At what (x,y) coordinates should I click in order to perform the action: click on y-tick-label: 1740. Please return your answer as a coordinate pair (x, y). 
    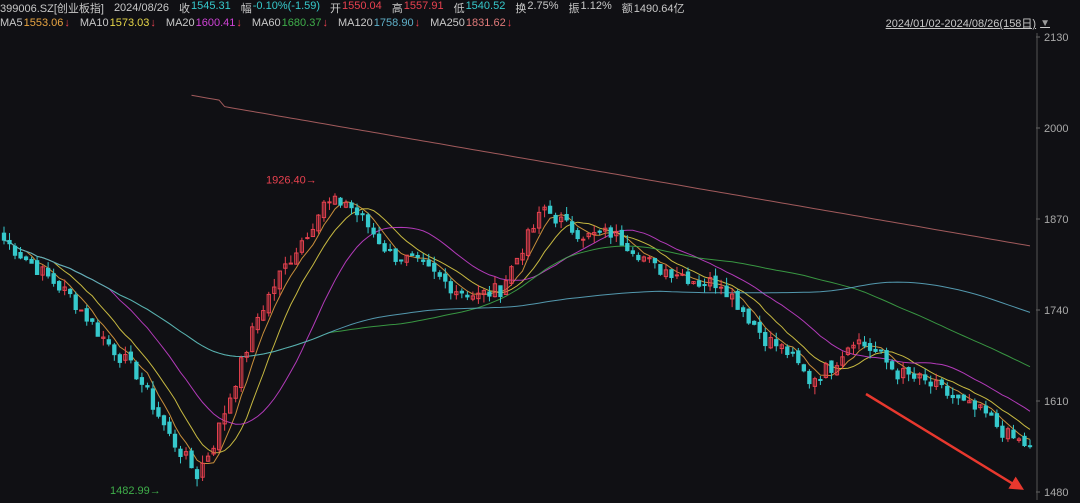
    Looking at the image, I should click on (1056, 311).